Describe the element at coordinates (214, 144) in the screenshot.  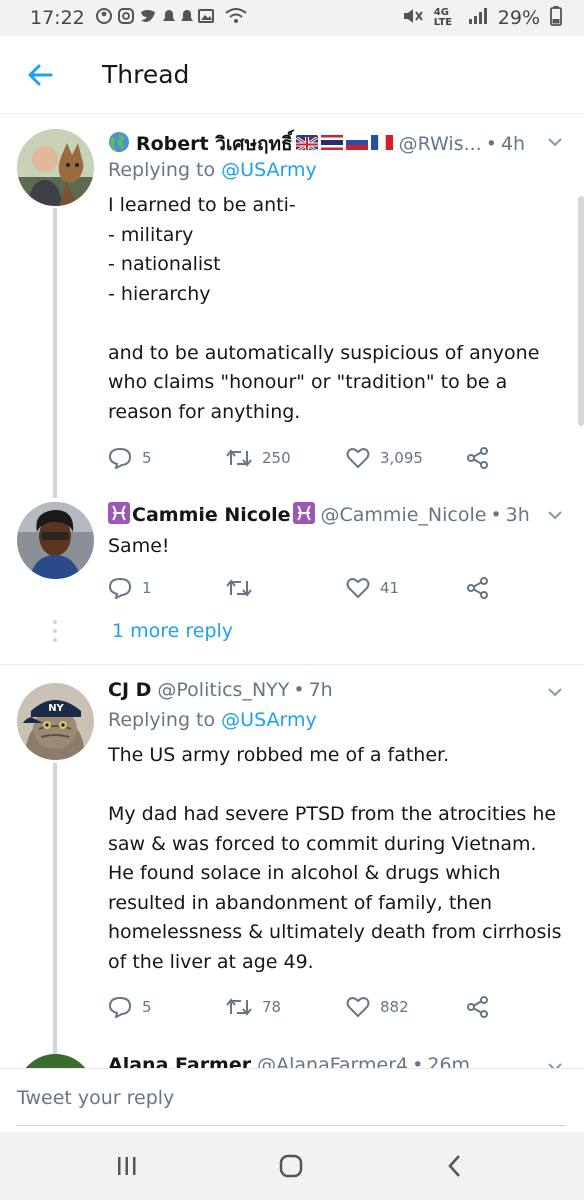
I see `display-name: Robert วิเศษฤทธิ์` at that location.